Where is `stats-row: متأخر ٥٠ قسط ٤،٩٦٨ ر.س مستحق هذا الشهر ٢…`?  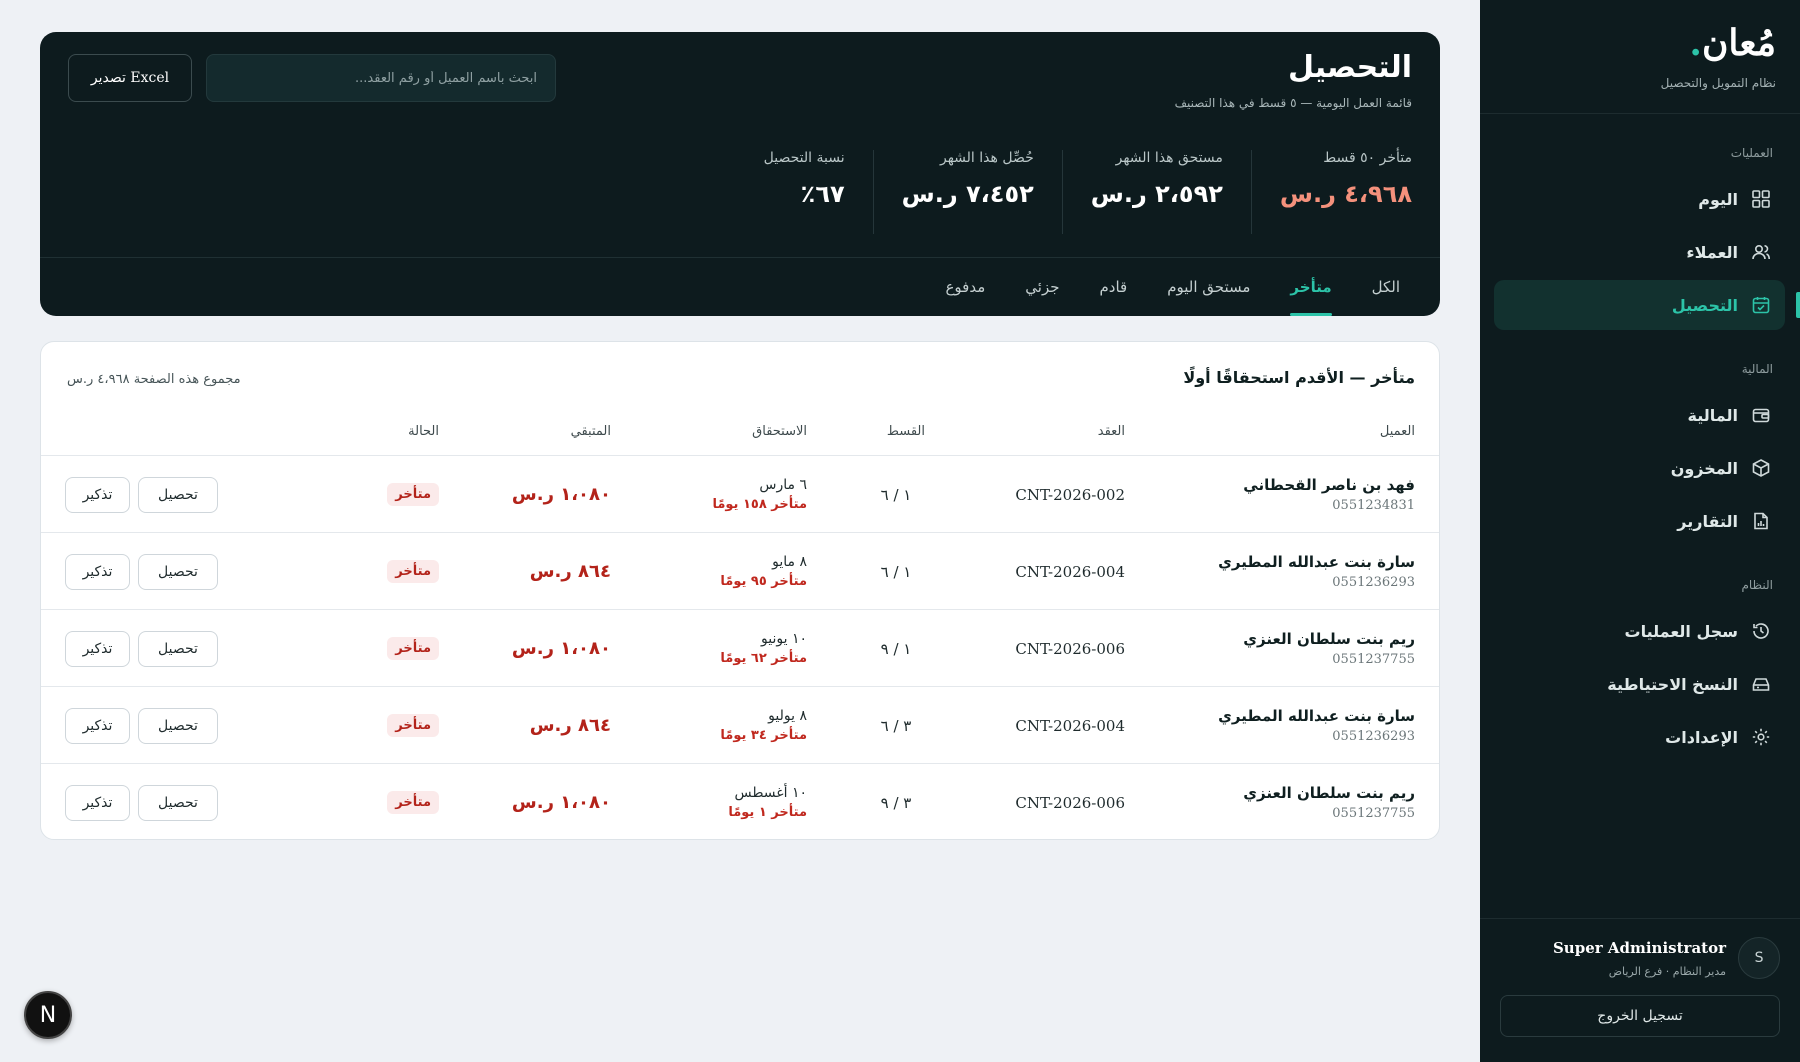 stats-row: متأخر ٥٠ قسط ٤،٩٦٨ ر.س مستحق هذا الشهر ٢… is located at coordinates (1074, 192).